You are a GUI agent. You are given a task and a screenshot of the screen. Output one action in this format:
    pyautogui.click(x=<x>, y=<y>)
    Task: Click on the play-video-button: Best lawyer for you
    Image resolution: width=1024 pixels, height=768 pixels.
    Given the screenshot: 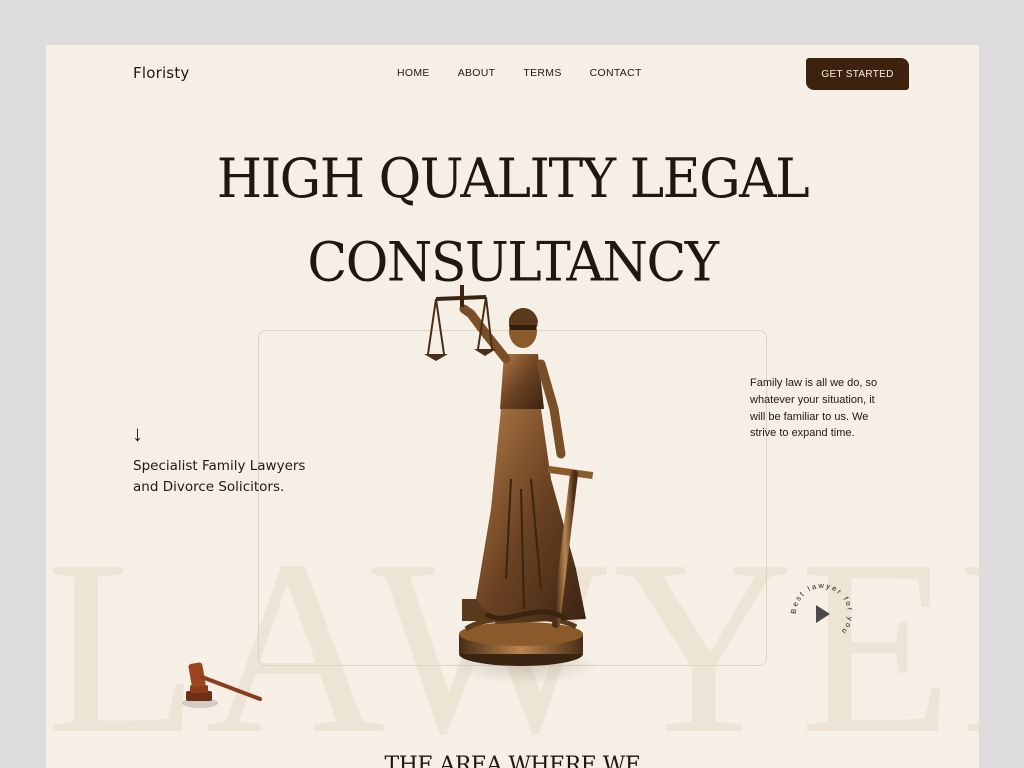 What is the action you would take?
    pyautogui.click(x=822, y=614)
    